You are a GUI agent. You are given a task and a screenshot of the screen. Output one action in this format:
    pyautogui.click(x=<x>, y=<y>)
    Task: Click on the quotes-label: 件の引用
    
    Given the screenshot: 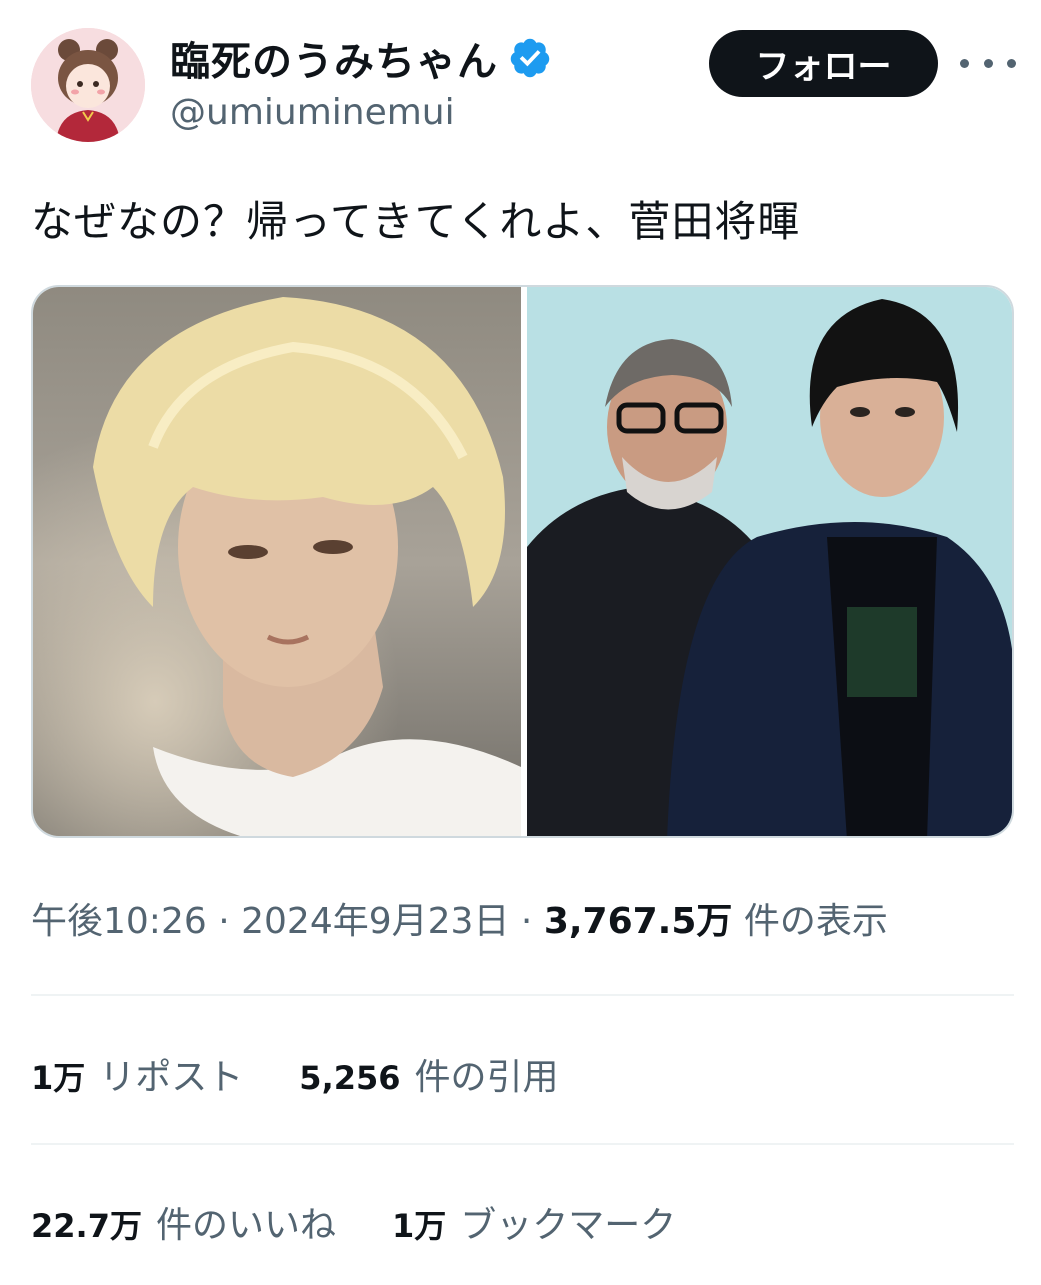 What is the action you would take?
    pyautogui.click(x=486, y=1077)
    